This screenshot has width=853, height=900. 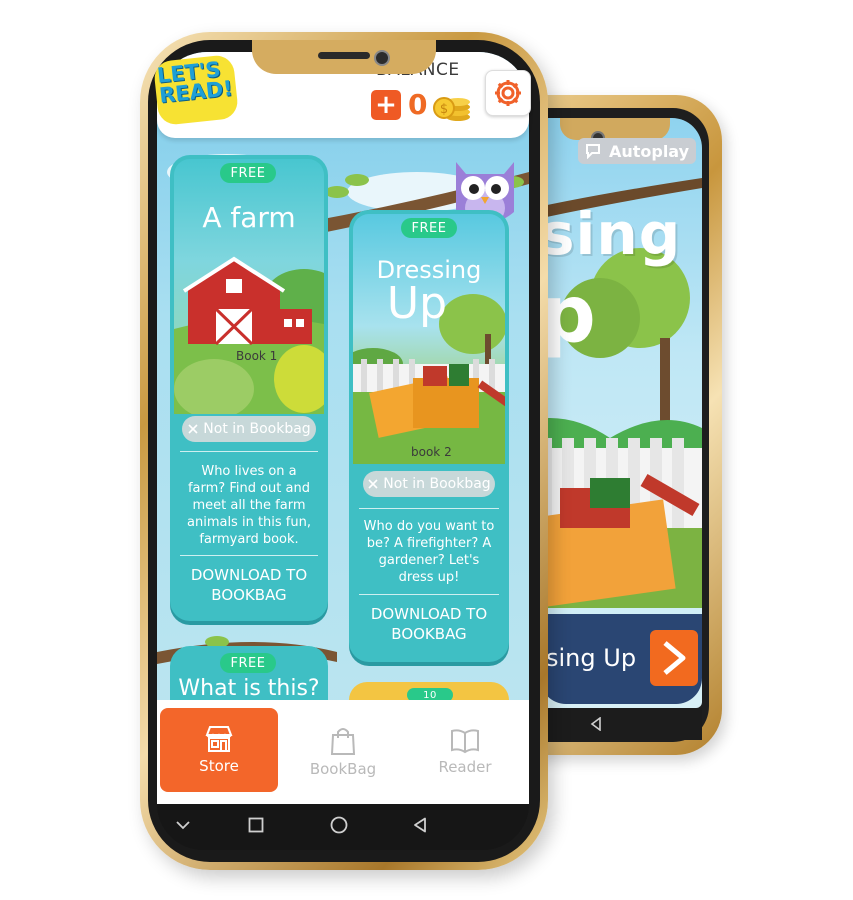 I want to click on balance-value: 0, so click(x=418, y=104).